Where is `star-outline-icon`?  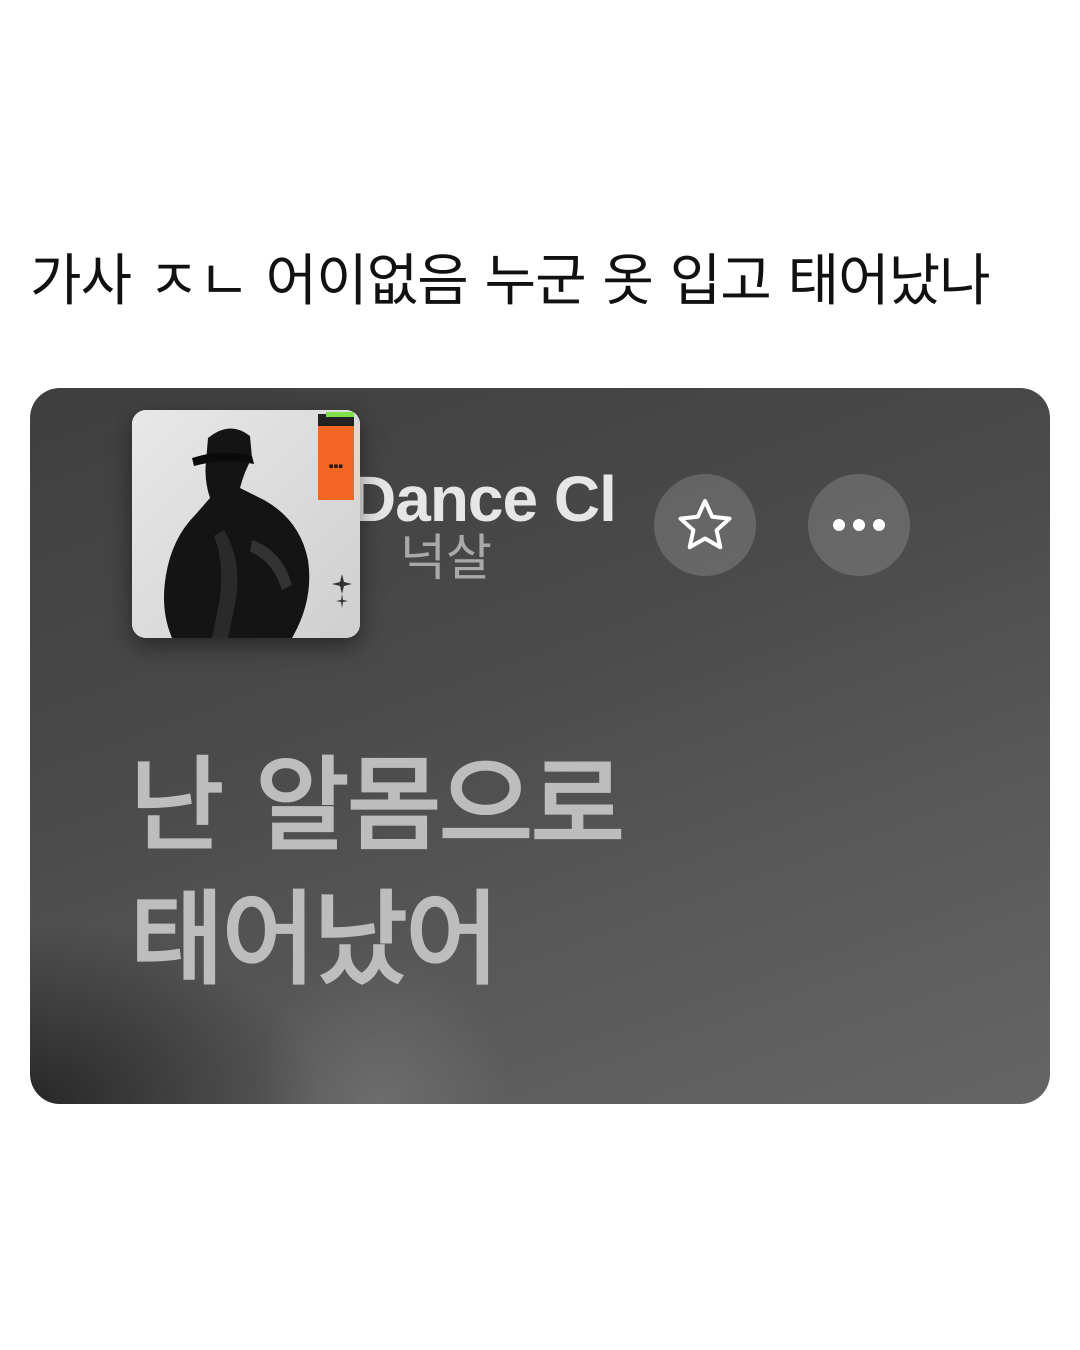
star-outline-icon is located at coordinates (705, 524).